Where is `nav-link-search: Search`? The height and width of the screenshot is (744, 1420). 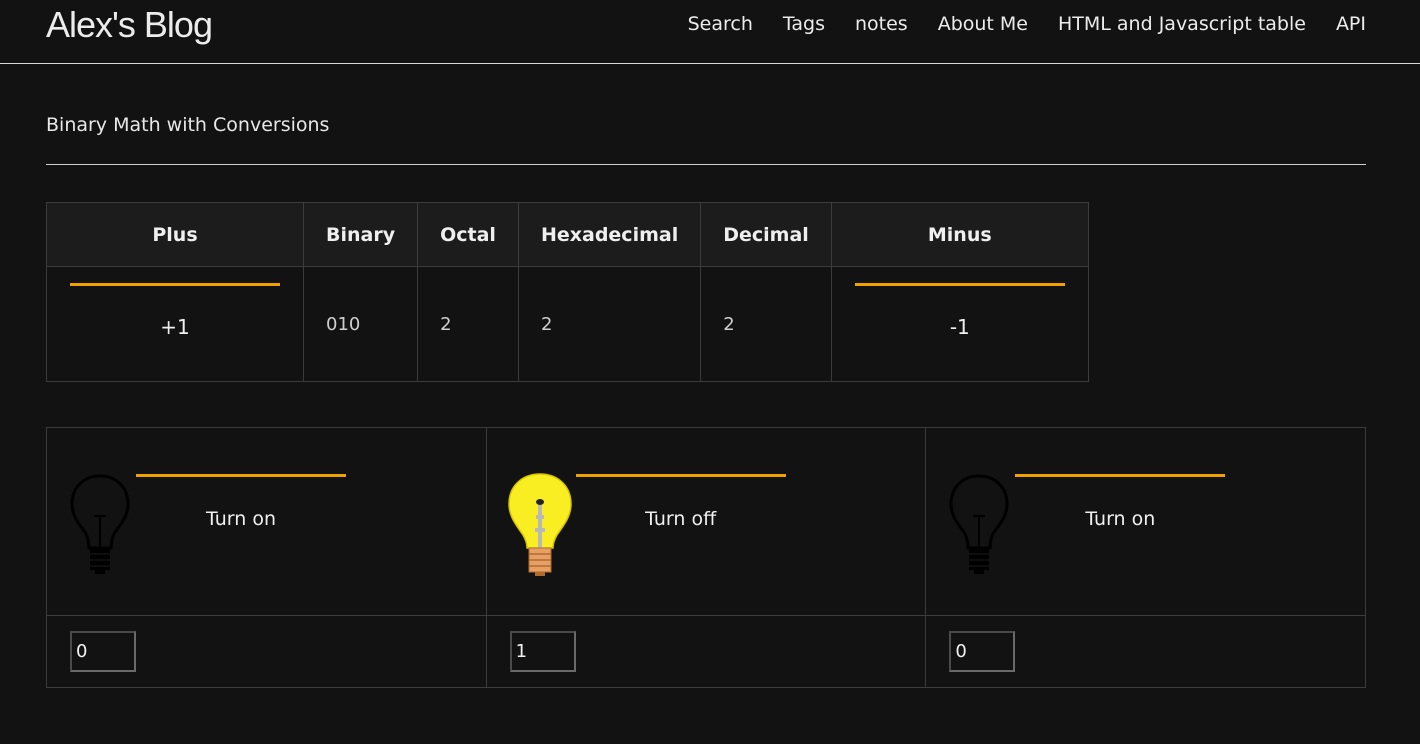 nav-link-search: Search is located at coordinates (720, 24).